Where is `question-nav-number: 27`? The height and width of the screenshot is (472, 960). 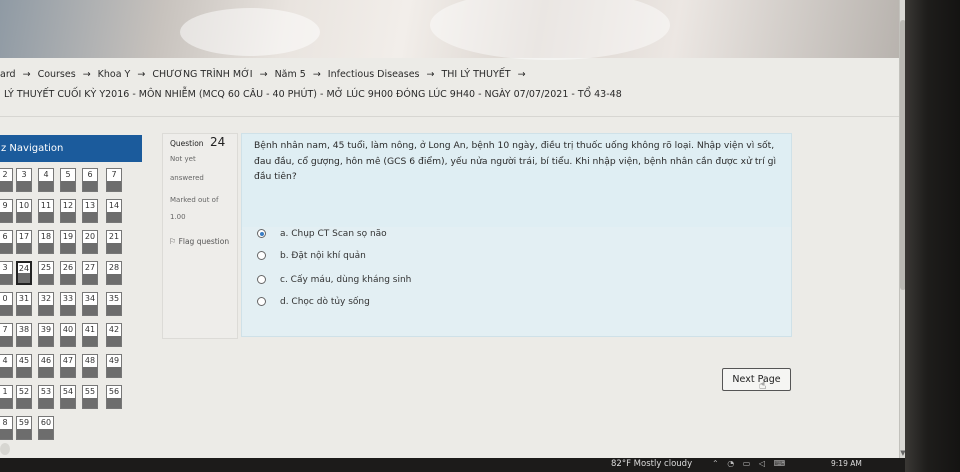 question-nav-number: 27 is located at coordinates (90, 267).